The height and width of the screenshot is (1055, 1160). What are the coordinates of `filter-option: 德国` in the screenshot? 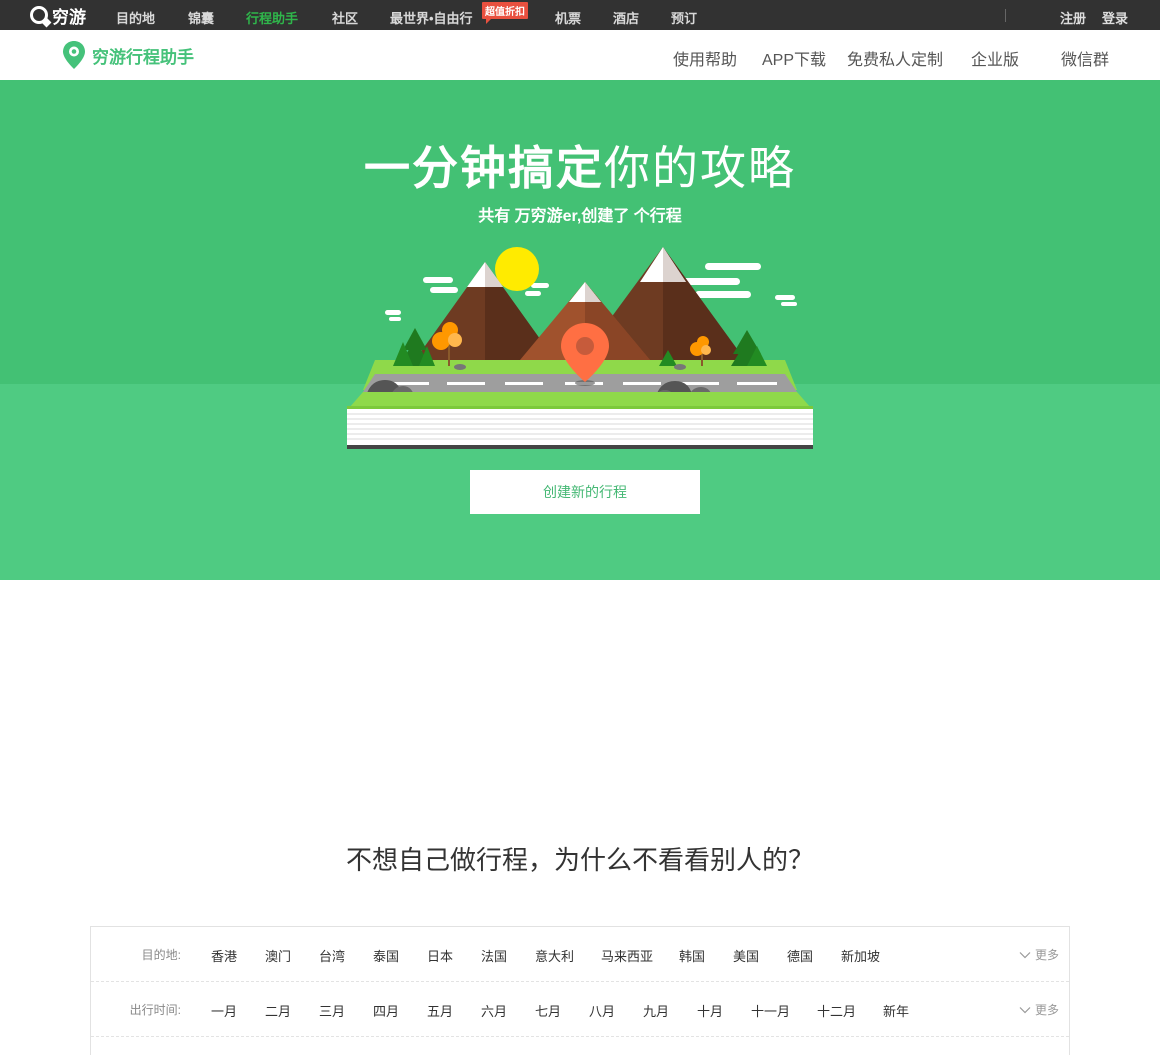 It's located at (800, 955).